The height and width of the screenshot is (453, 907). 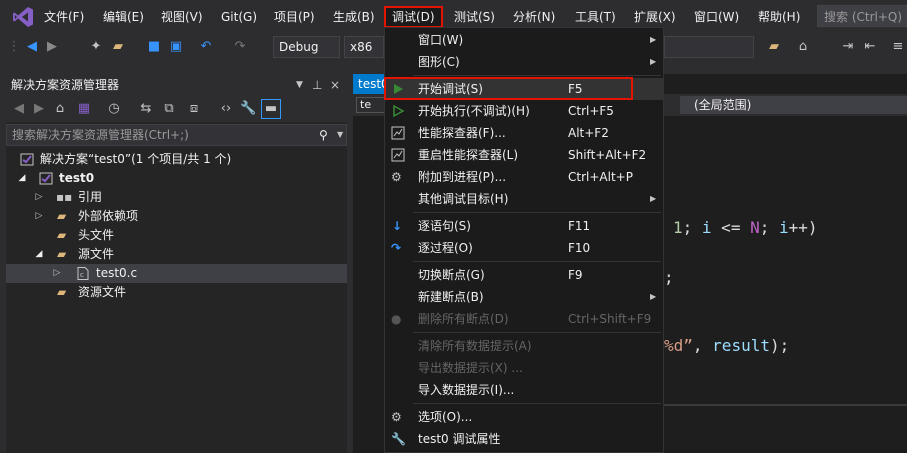 I want to click on menu-item-new-breakpoint: 新建断点(B) ▶, so click(x=524, y=297).